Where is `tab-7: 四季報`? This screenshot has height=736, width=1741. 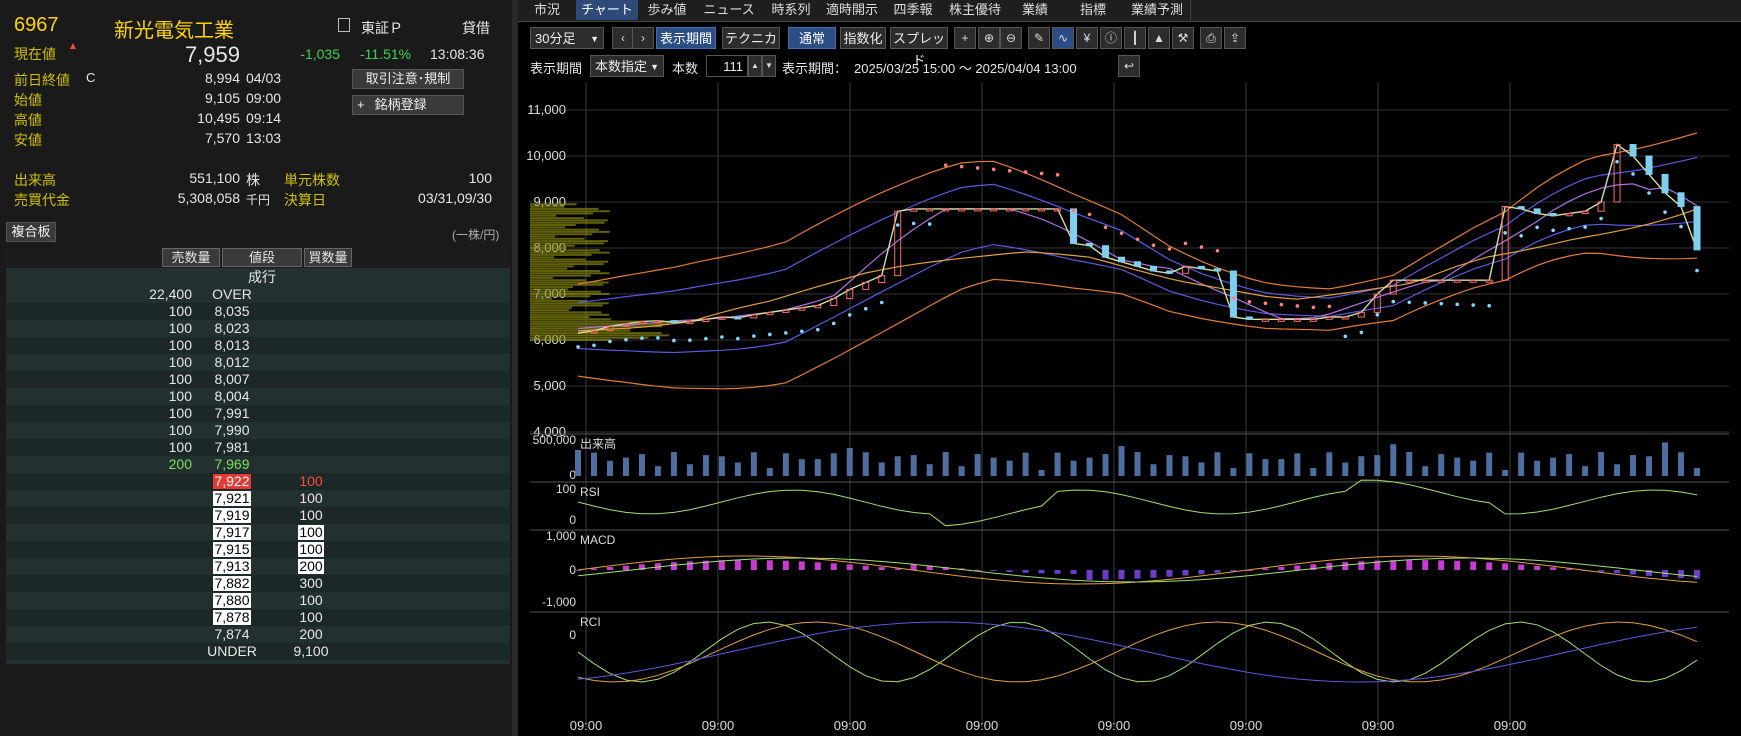
tab-7: 四季報 is located at coordinates (913, 10).